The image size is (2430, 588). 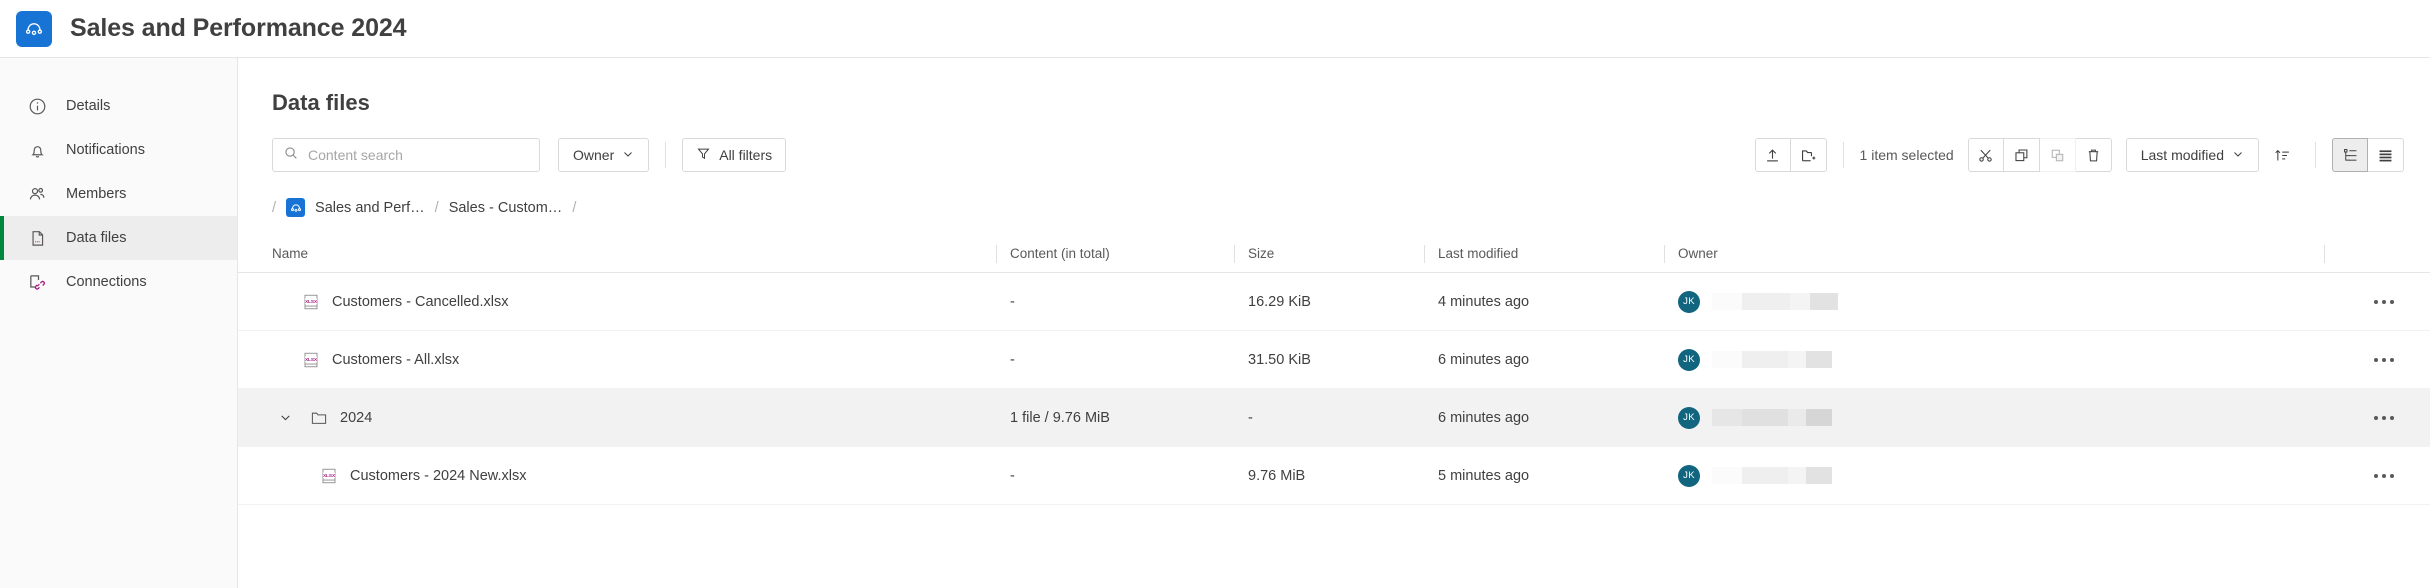 What do you see at coordinates (2386, 155) in the screenshot?
I see `list-view-icon` at bounding box center [2386, 155].